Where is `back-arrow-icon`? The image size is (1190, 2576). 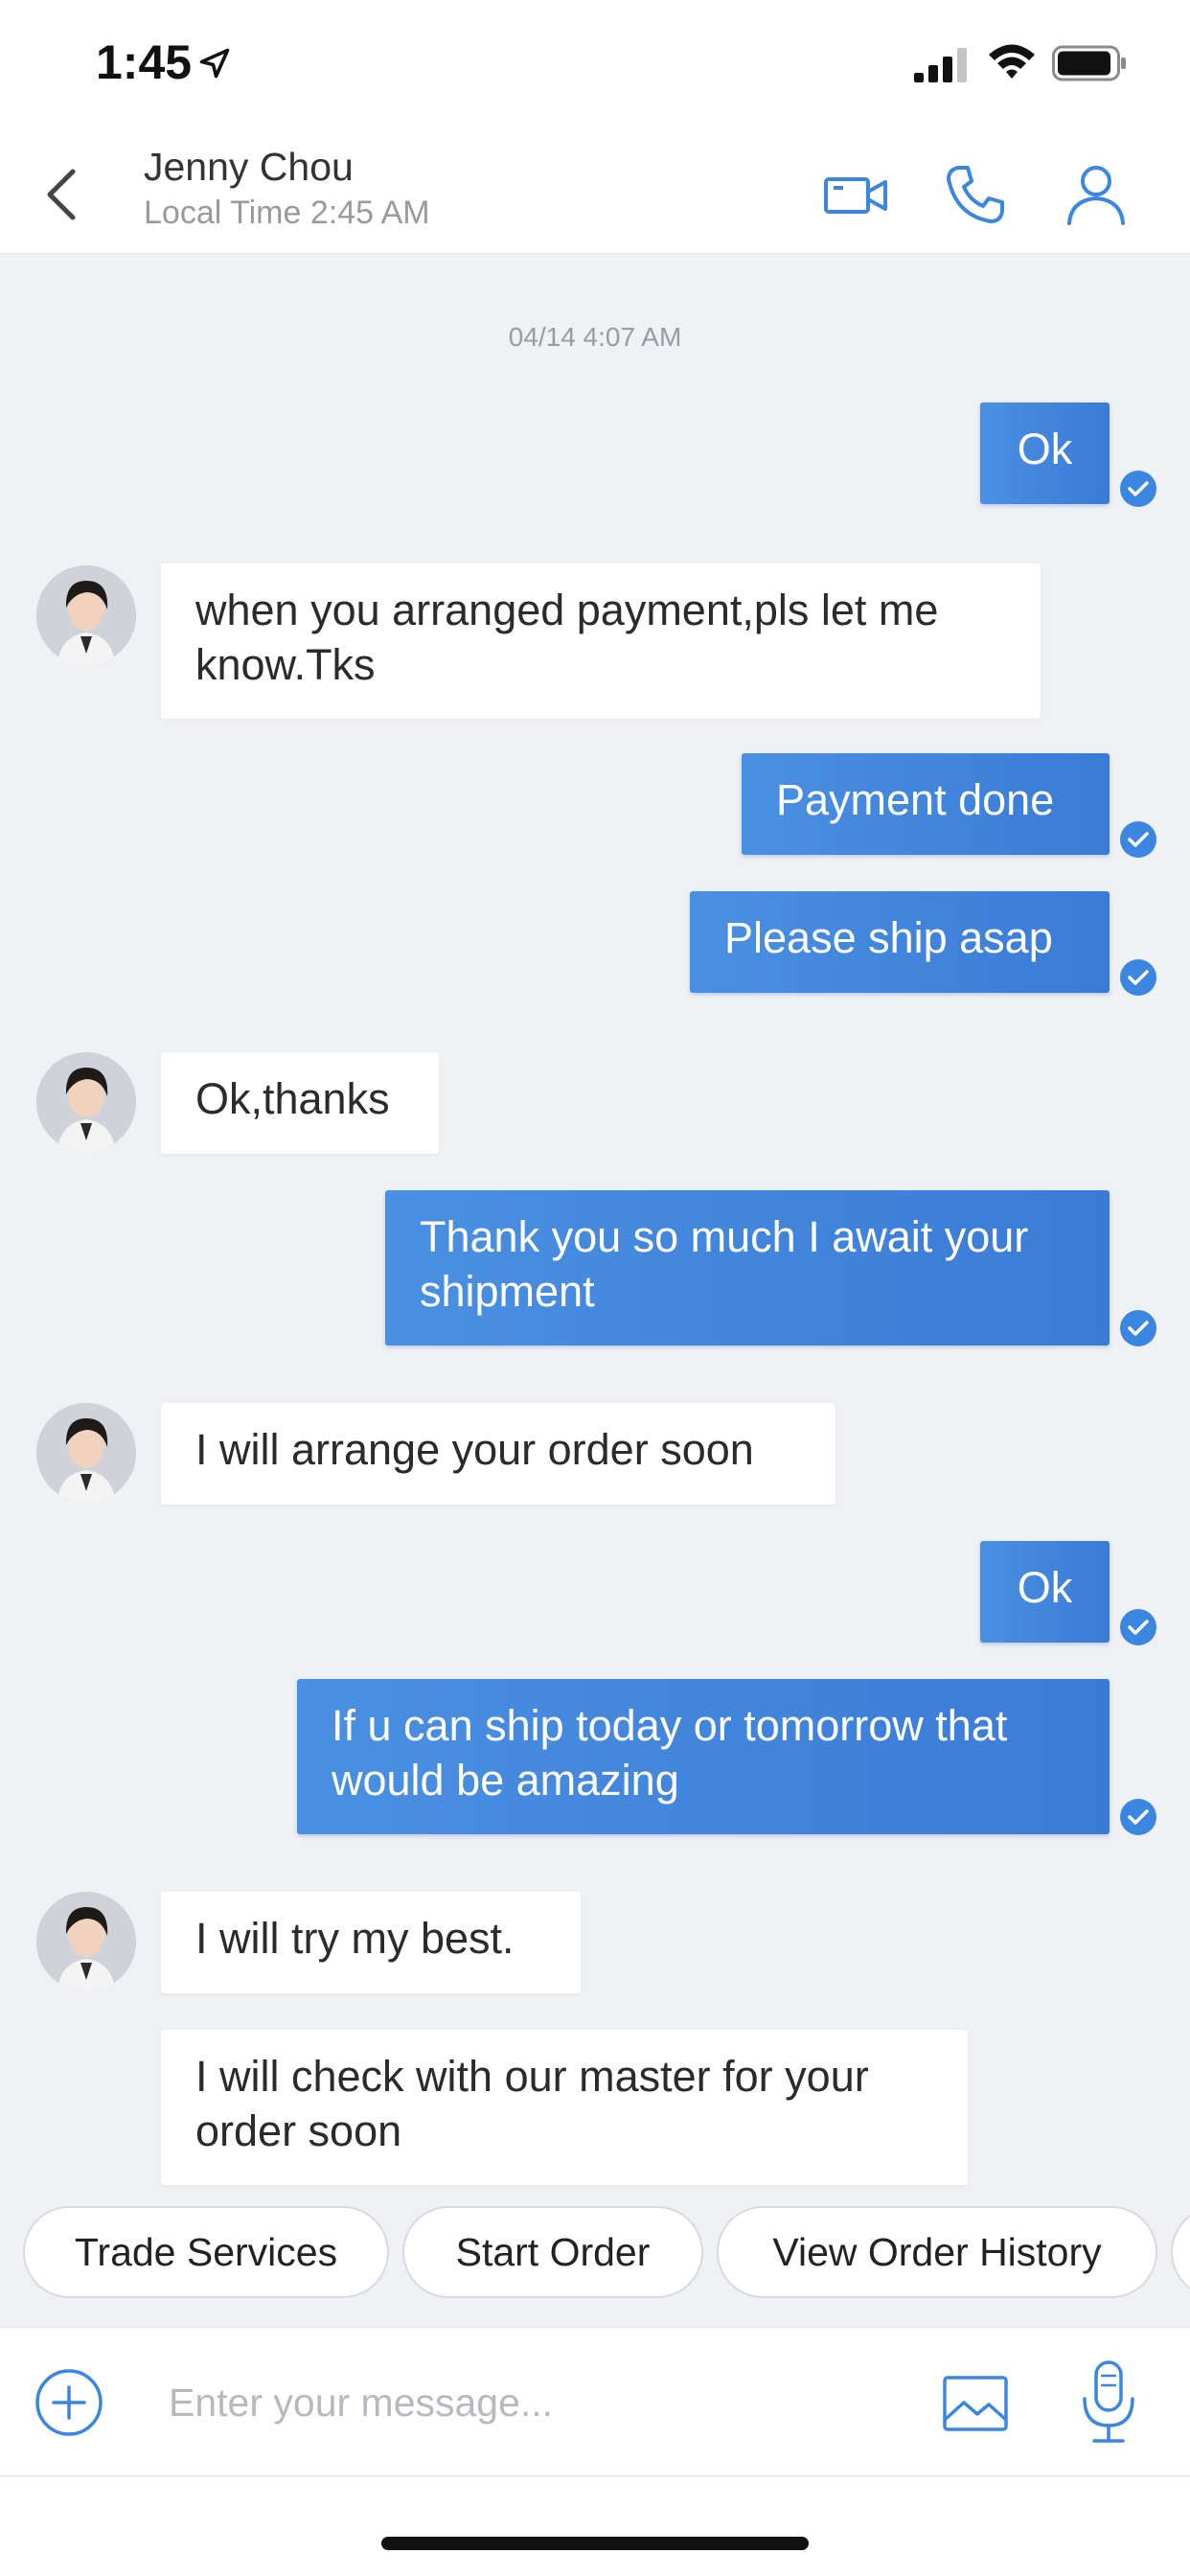 back-arrow-icon is located at coordinates (63, 194).